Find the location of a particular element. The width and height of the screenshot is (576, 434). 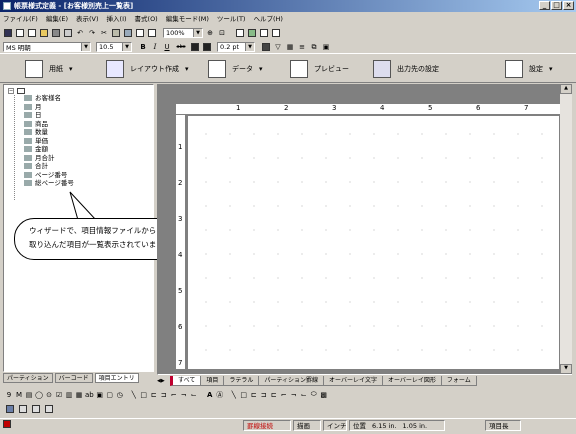

group-icon: ▣ is located at coordinates (326, 47).